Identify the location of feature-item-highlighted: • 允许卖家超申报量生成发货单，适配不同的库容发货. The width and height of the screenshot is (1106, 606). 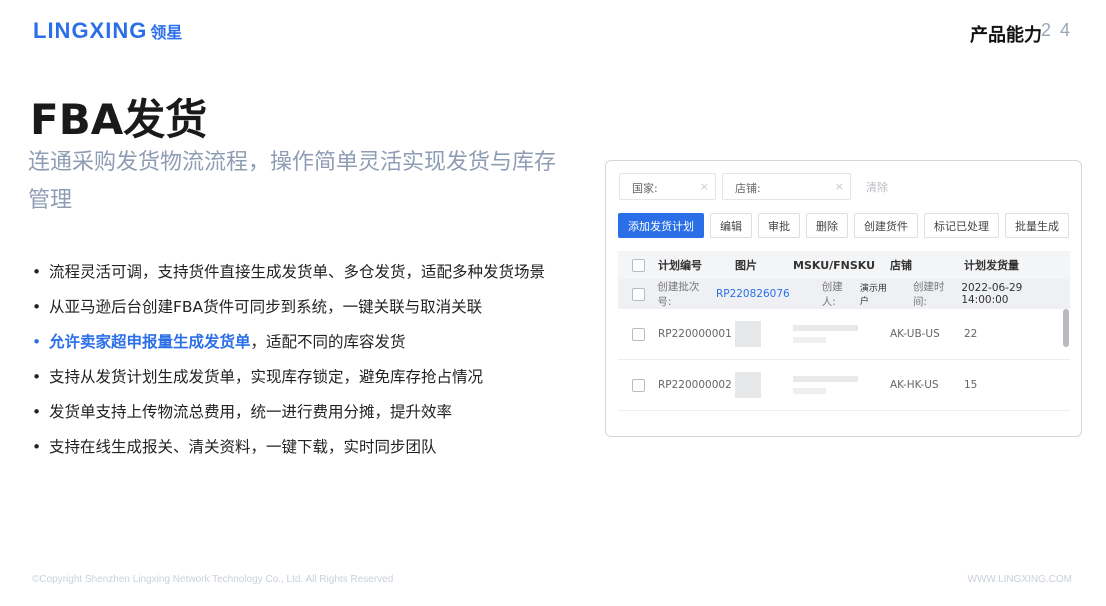
(300, 342).